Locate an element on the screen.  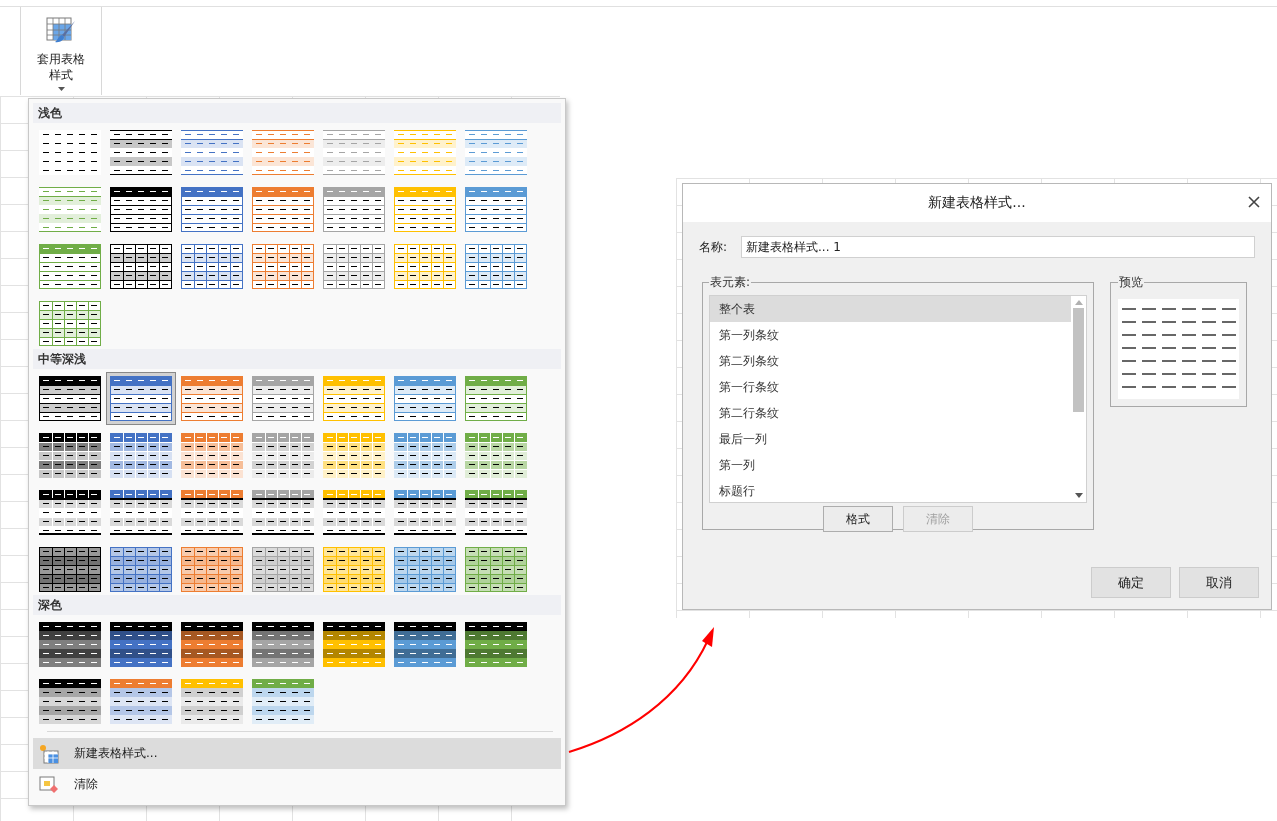
new-table-icon is located at coordinates (49, 753).